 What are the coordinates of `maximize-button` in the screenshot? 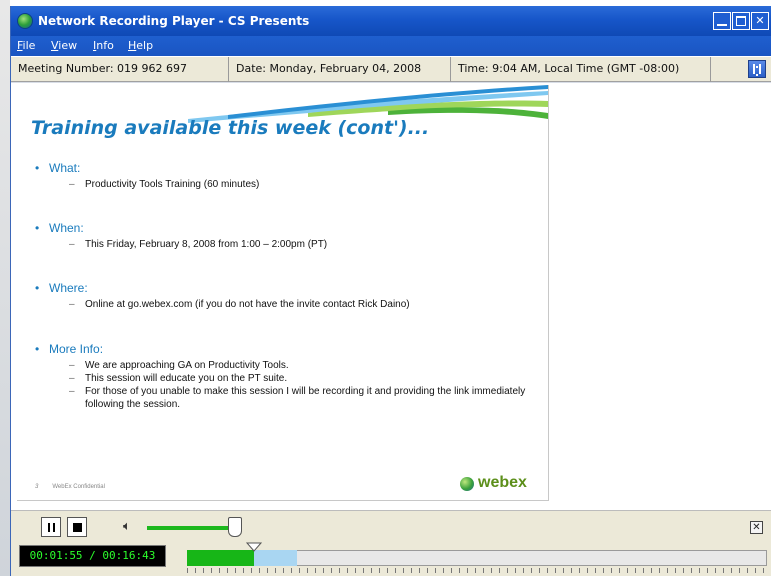 It's located at (741, 21).